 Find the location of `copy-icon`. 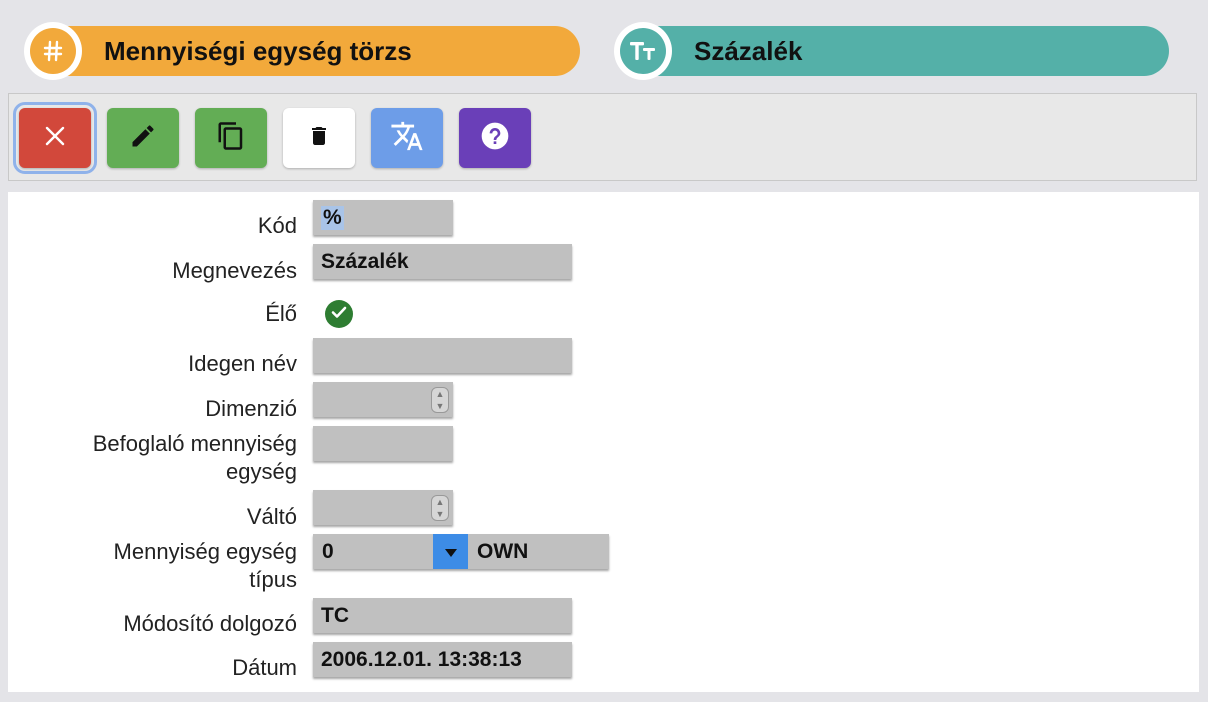

copy-icon is located at coordinates (231, 138).